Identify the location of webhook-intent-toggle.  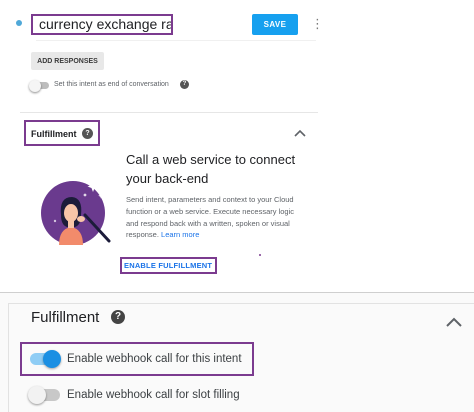
(45, 359).